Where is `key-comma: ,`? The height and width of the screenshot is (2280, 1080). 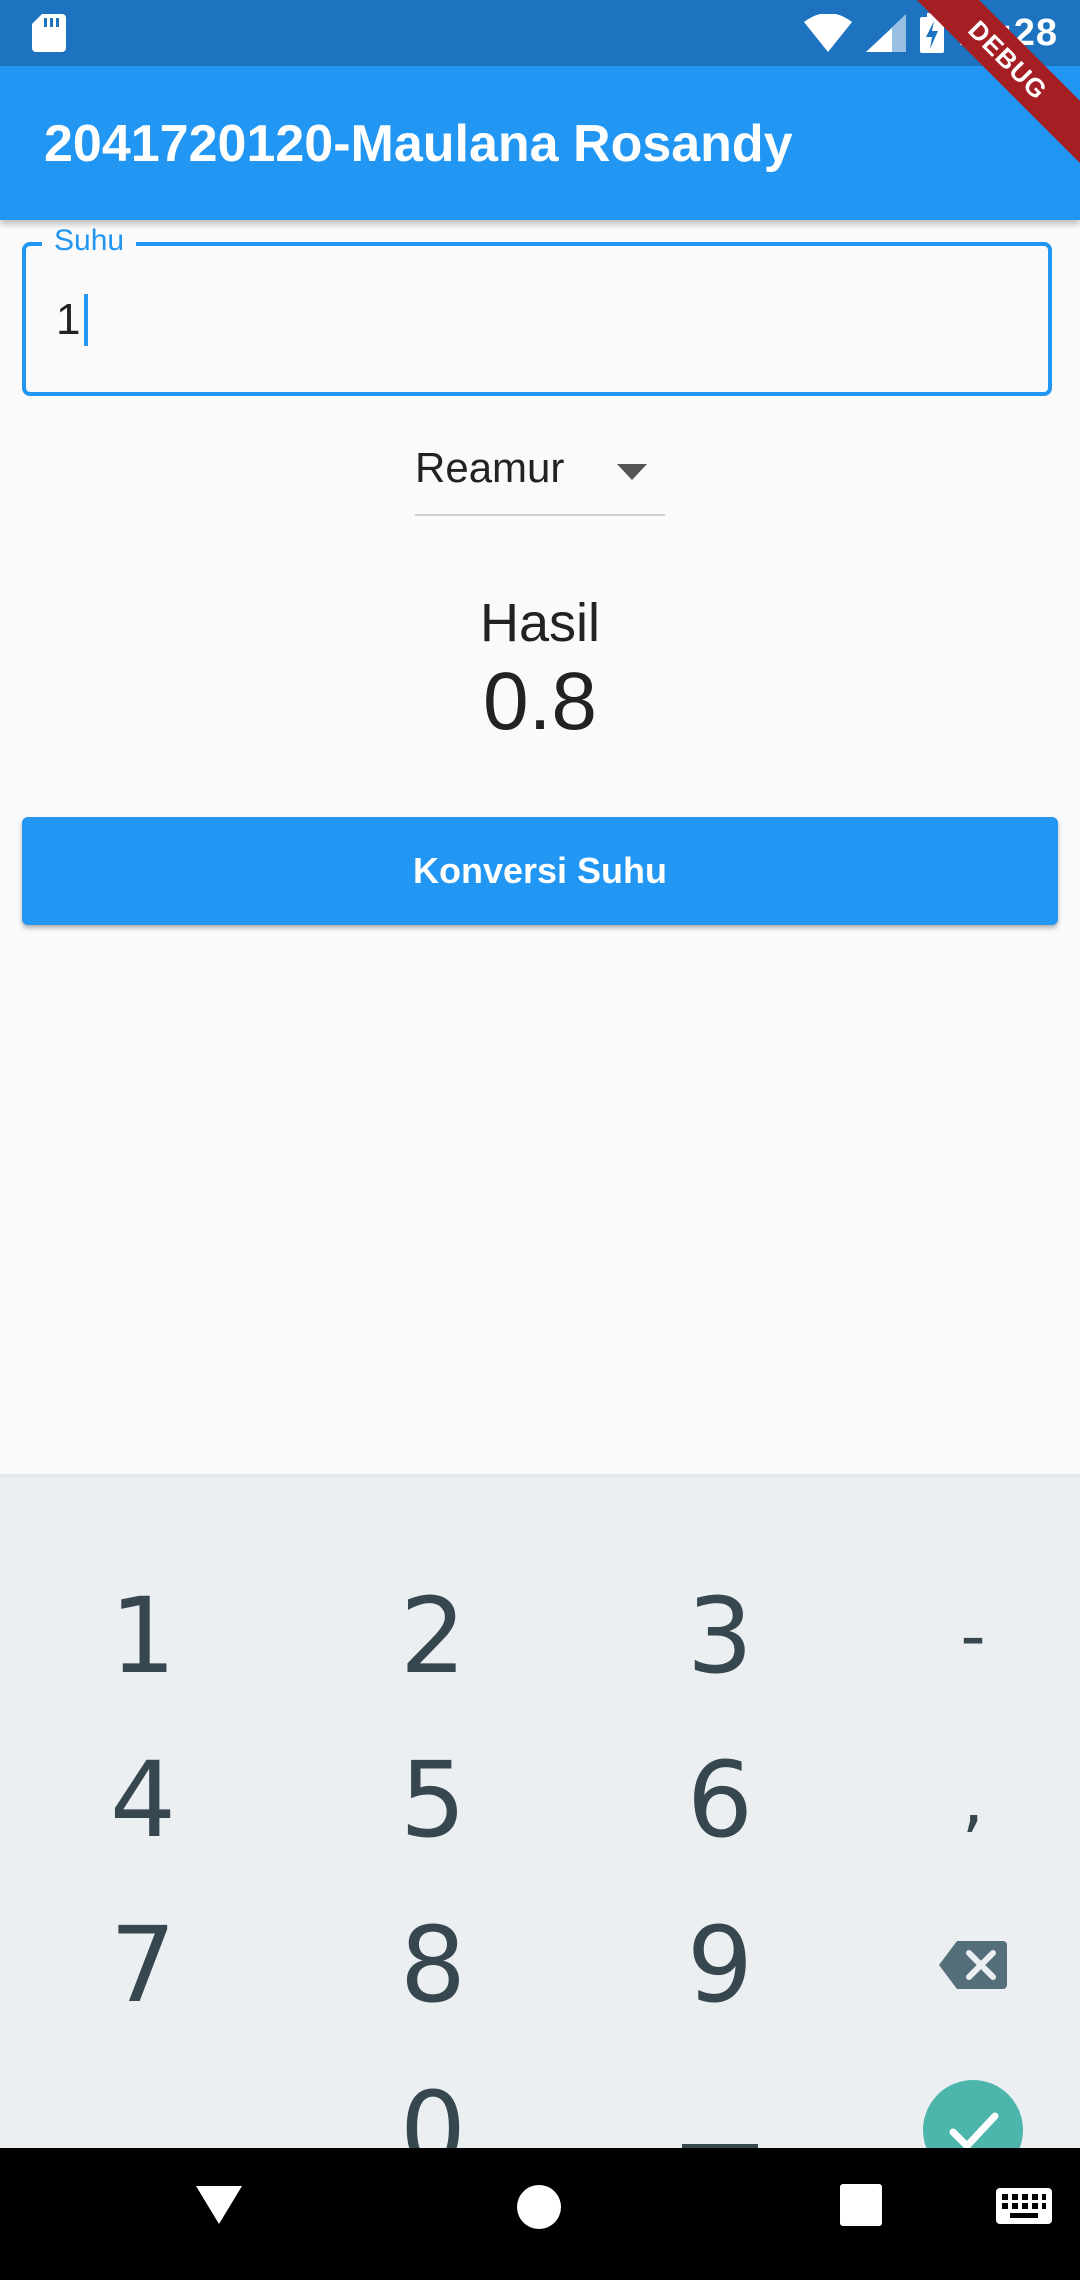
key-comma: , is located at coordinates (959, 1800).